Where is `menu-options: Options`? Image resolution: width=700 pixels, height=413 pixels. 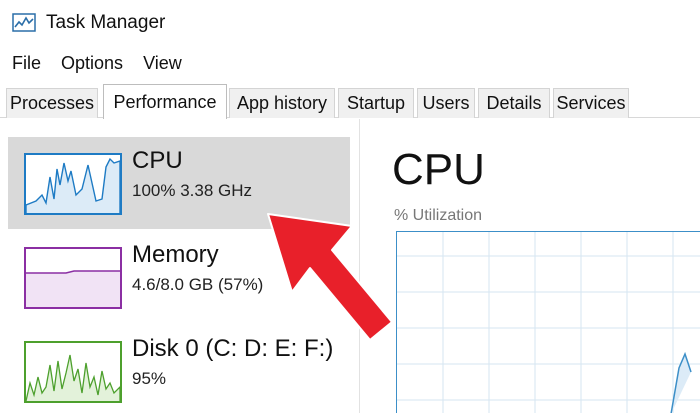 menu-options: Options is located at coordinates (92, 63).